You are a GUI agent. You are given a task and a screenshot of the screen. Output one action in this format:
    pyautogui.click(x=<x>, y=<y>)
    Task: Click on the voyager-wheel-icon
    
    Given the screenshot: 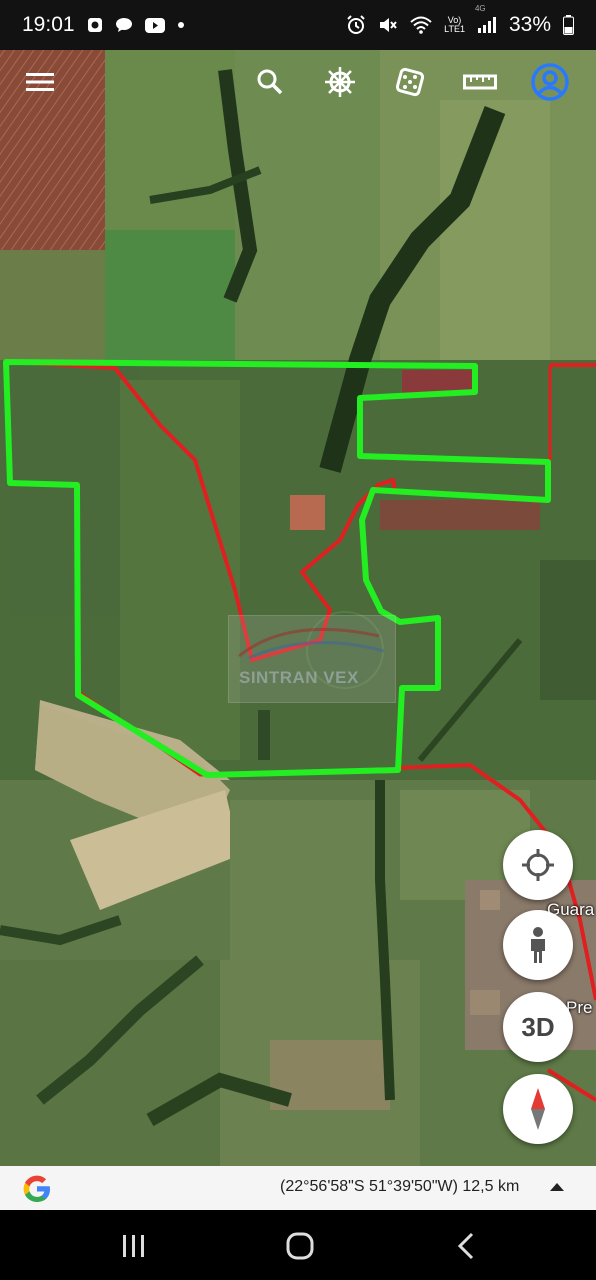 What is the action you would take?
    pyautogui.click(x=340, y=82)
    